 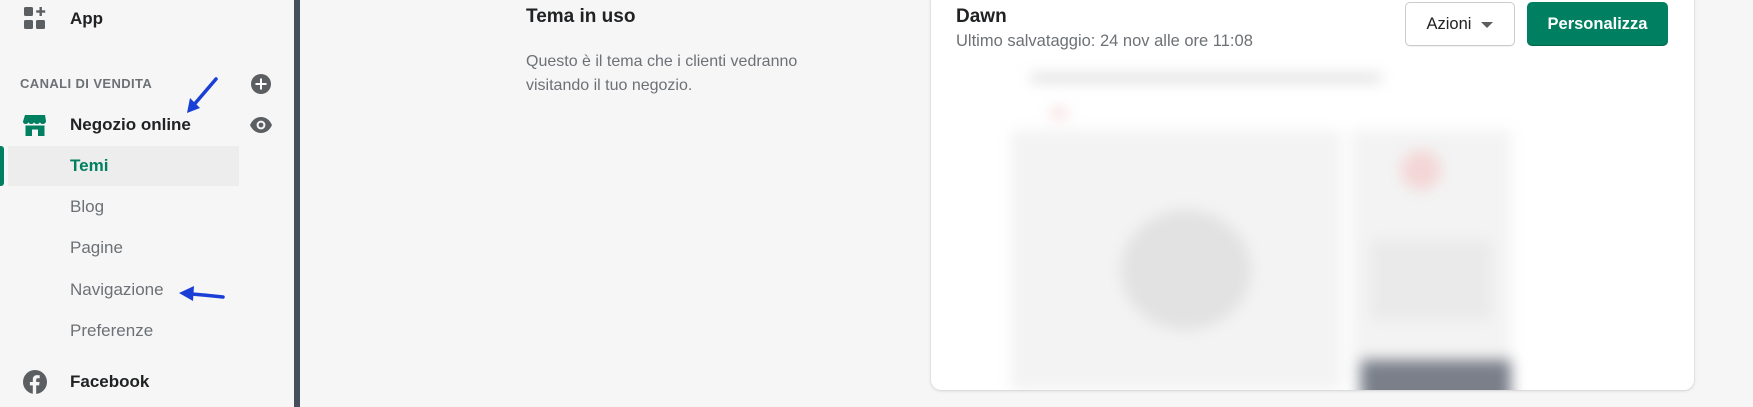 I want to click on caret-down-icon, so click(x=1487, y=25).